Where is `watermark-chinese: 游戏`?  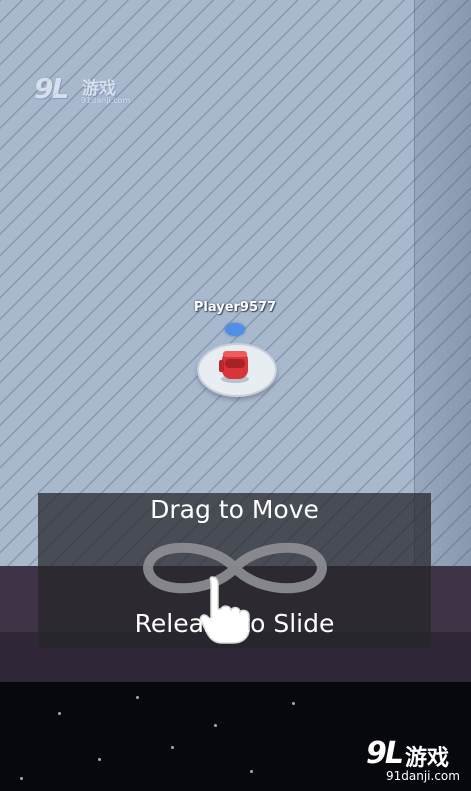
watermark-chinese: 游戏 is located at coordinates (427, 758).